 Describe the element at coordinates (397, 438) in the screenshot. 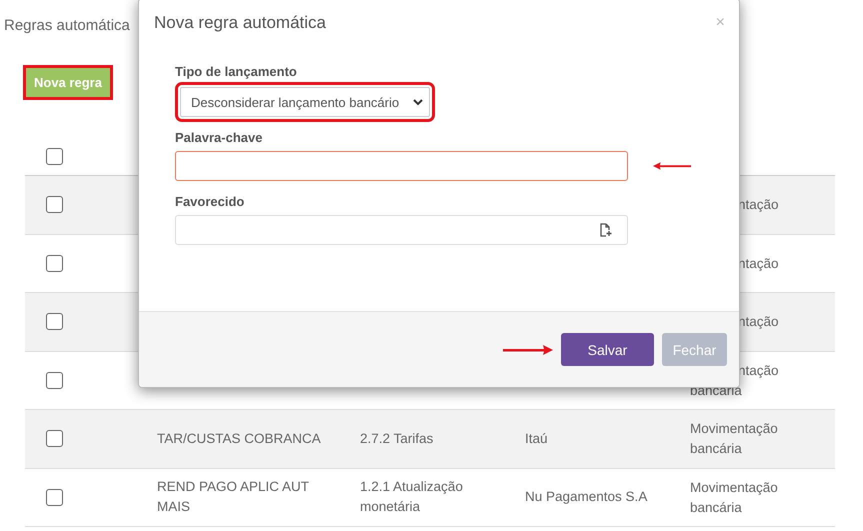

I see `table-cell: 2.7.2 Tarifas` at that location.